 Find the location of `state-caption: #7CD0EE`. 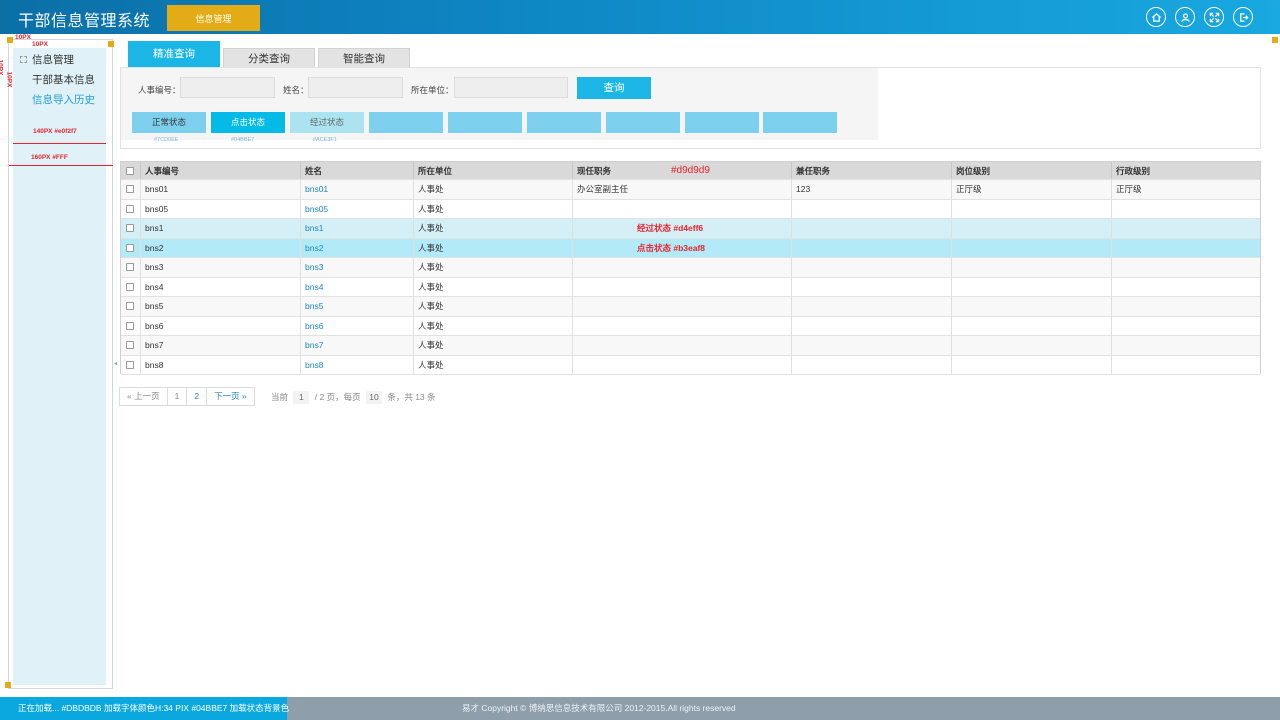

state-caption: #7CD0EE is located at coordinates (166, 140).